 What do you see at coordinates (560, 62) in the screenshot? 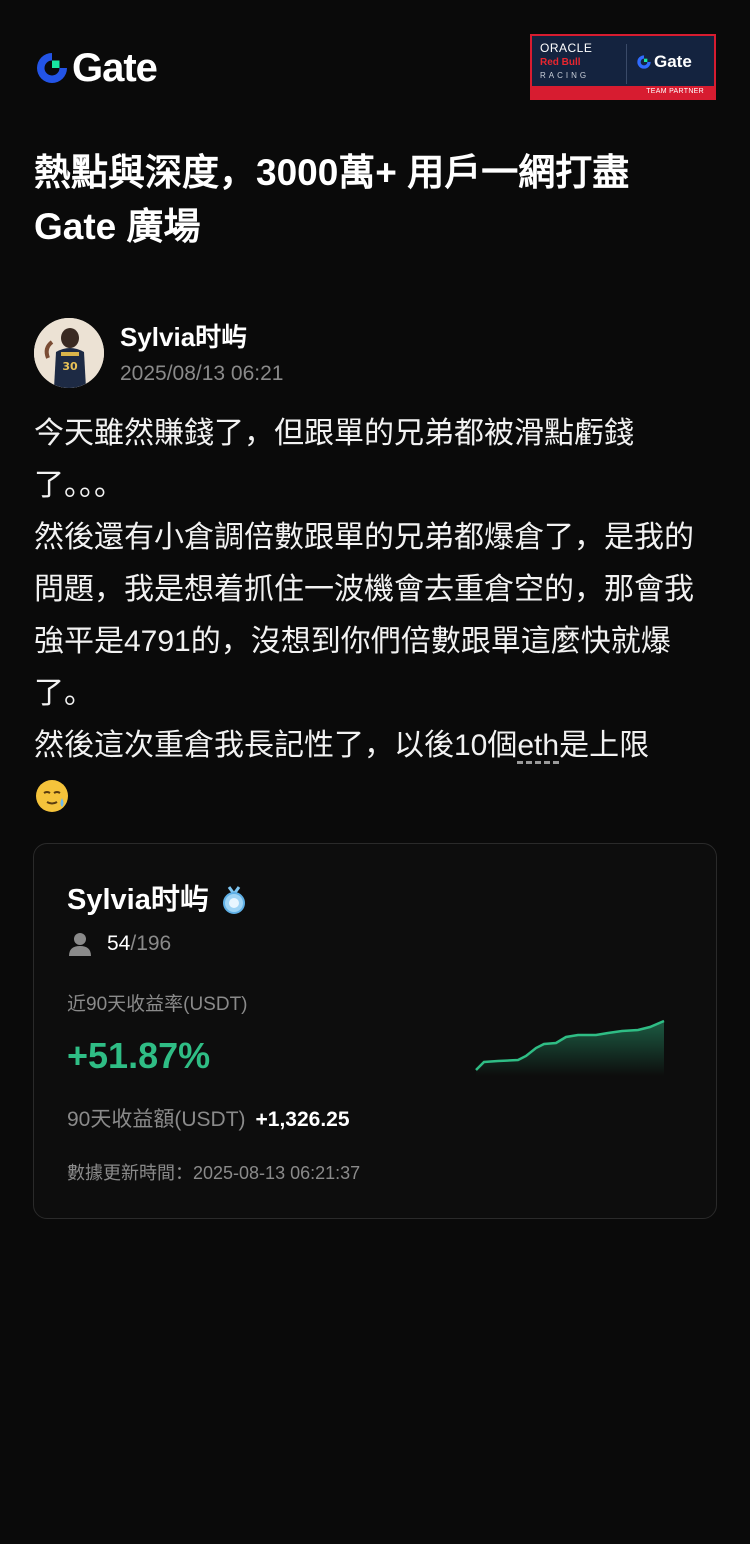
I see `redbull-text: Red Bull` at bounding box center [560, 62].